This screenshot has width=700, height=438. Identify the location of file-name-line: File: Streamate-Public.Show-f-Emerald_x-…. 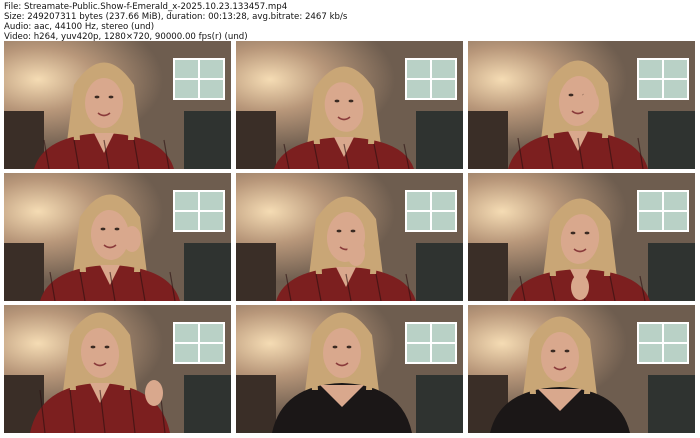
(146, 7).